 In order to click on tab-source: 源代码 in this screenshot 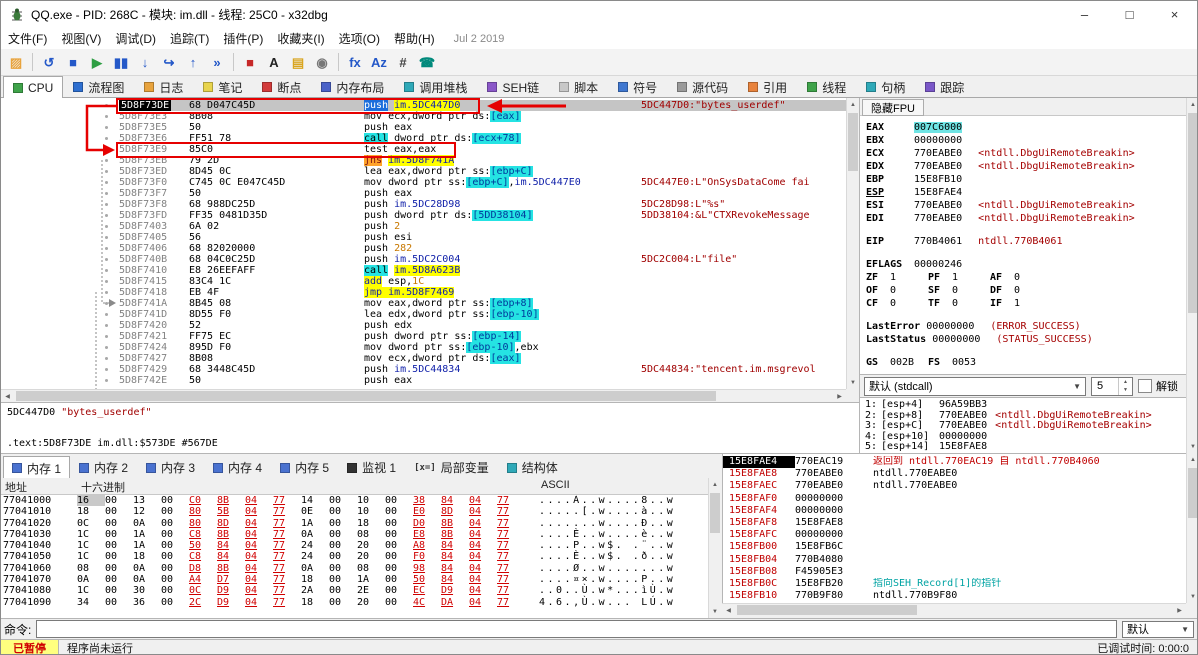, I will do `click(702, 86)`.